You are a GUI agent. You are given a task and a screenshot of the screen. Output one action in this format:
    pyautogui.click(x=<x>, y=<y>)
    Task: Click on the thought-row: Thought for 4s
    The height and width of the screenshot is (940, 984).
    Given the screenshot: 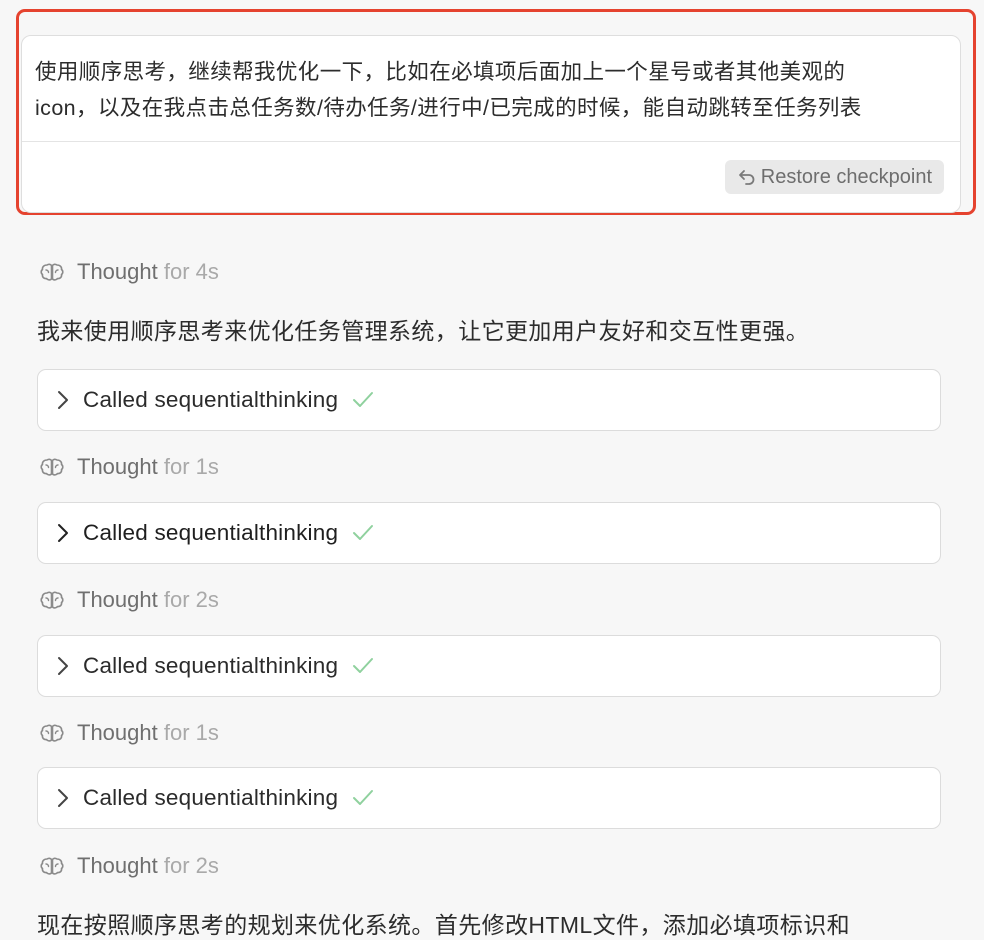 What is the action you would take?
    pyautogui.click(x=129, y=272)
    